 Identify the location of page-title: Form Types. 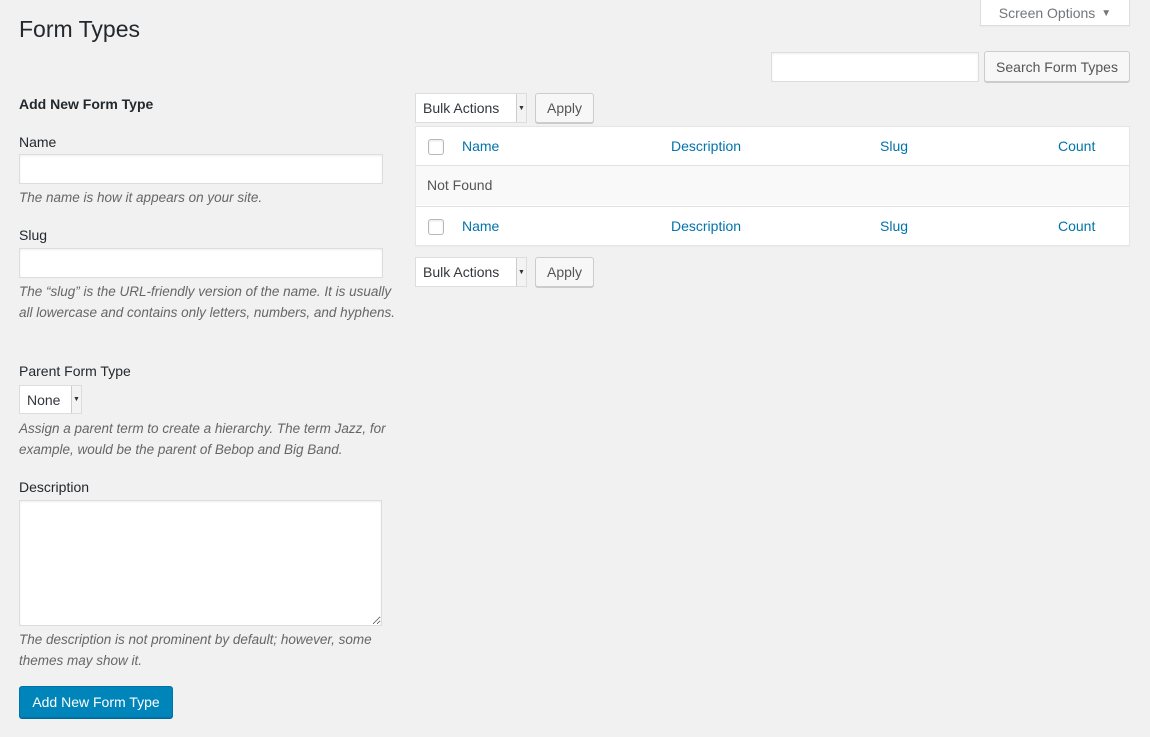
(79, 29).